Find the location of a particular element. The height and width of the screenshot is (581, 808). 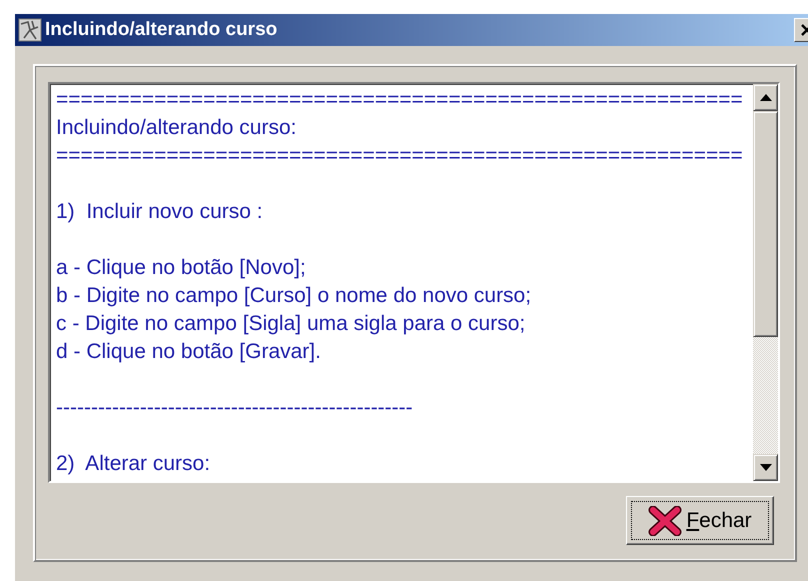

help-text-line: 1) Incluir novo curso : is located at coordinates (160, 212).